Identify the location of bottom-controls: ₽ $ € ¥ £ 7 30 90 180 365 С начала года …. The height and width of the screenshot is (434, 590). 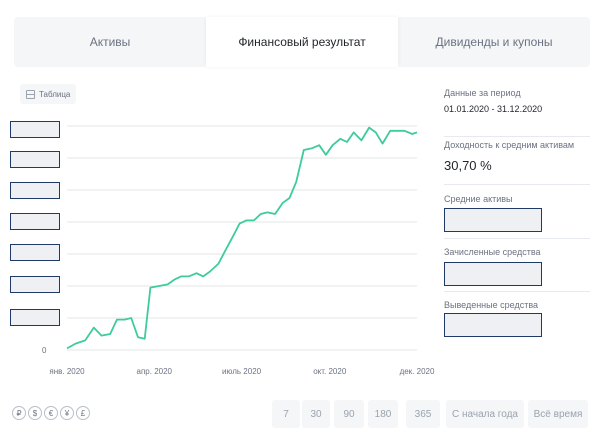
(295, 415).